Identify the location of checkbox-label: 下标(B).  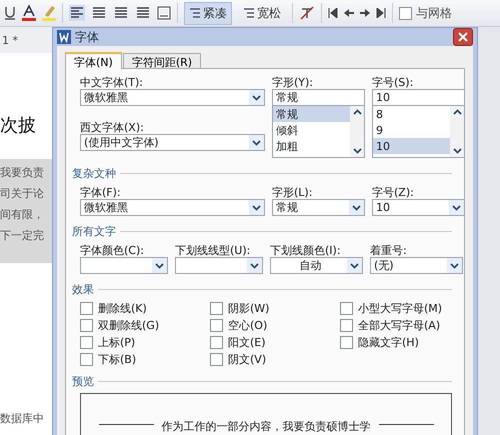
(117, 359).